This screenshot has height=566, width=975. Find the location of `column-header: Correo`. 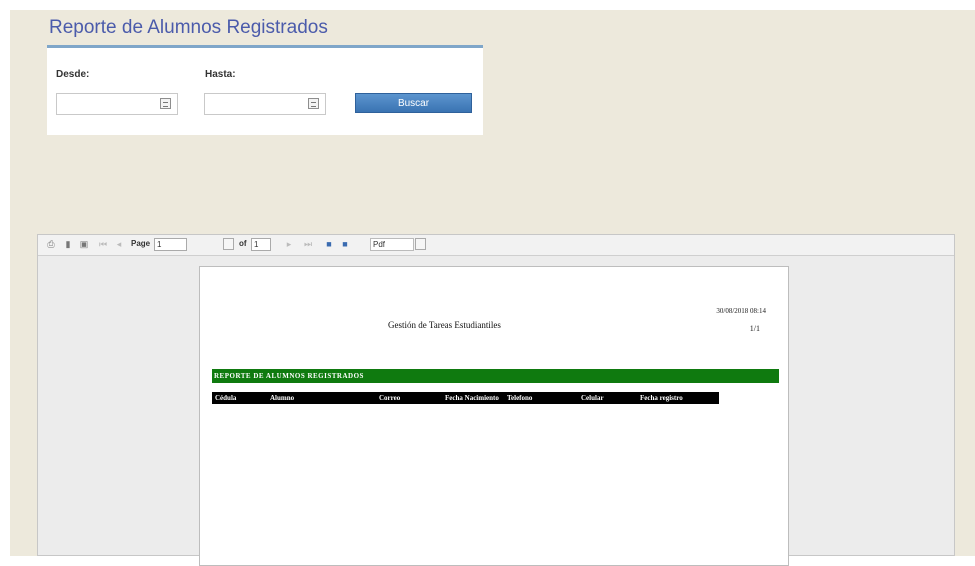

column-header: Correo is located at coordinates (390, 398).